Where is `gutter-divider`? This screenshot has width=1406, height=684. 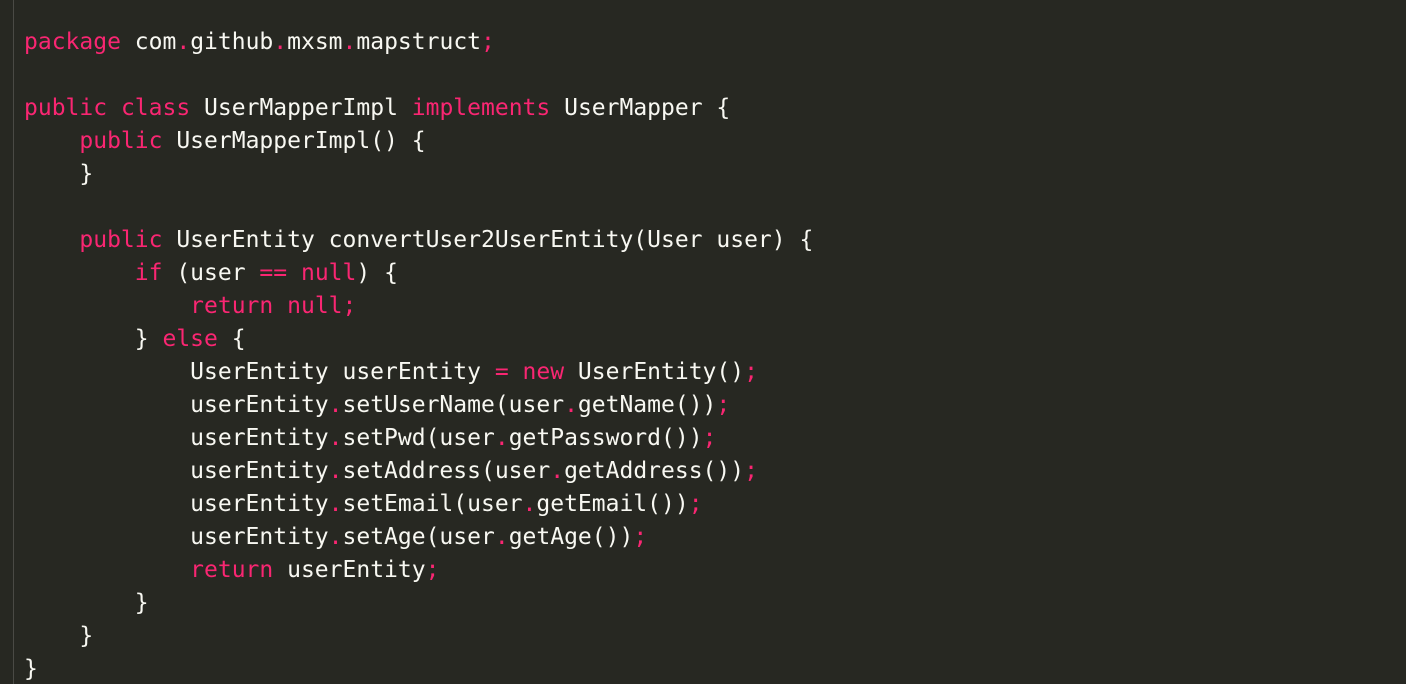
gutter-divider is located at coordinates (13, 342).